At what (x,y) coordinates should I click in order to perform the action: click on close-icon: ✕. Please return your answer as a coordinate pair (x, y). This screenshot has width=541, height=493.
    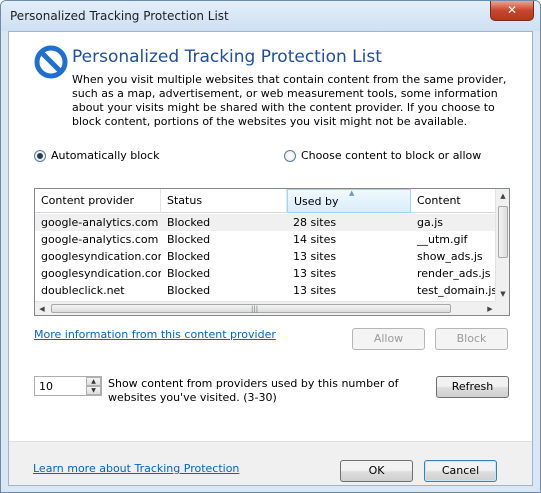
    Looking at the image, I should click on (512, 10).